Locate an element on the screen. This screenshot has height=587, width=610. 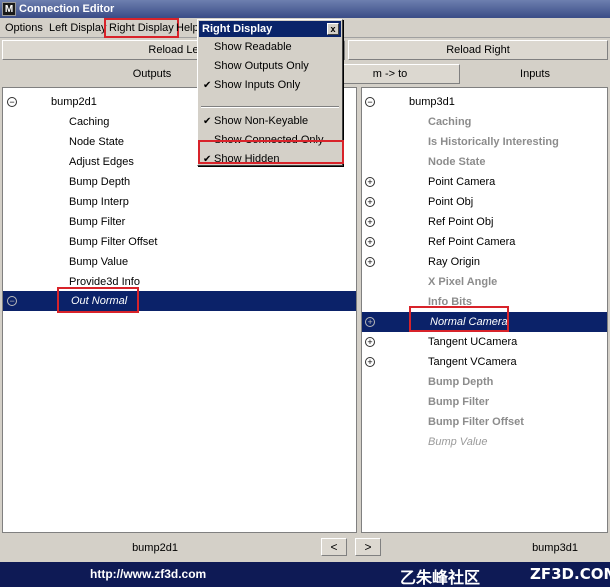
list-item: Bump Interp is located at coordinates (179, 202).